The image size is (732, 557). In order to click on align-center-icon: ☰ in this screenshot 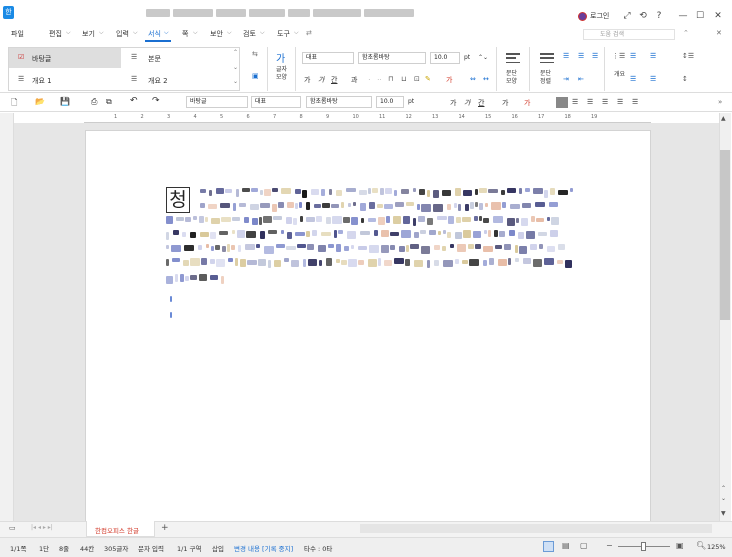, I will do `click(581, 56)`.